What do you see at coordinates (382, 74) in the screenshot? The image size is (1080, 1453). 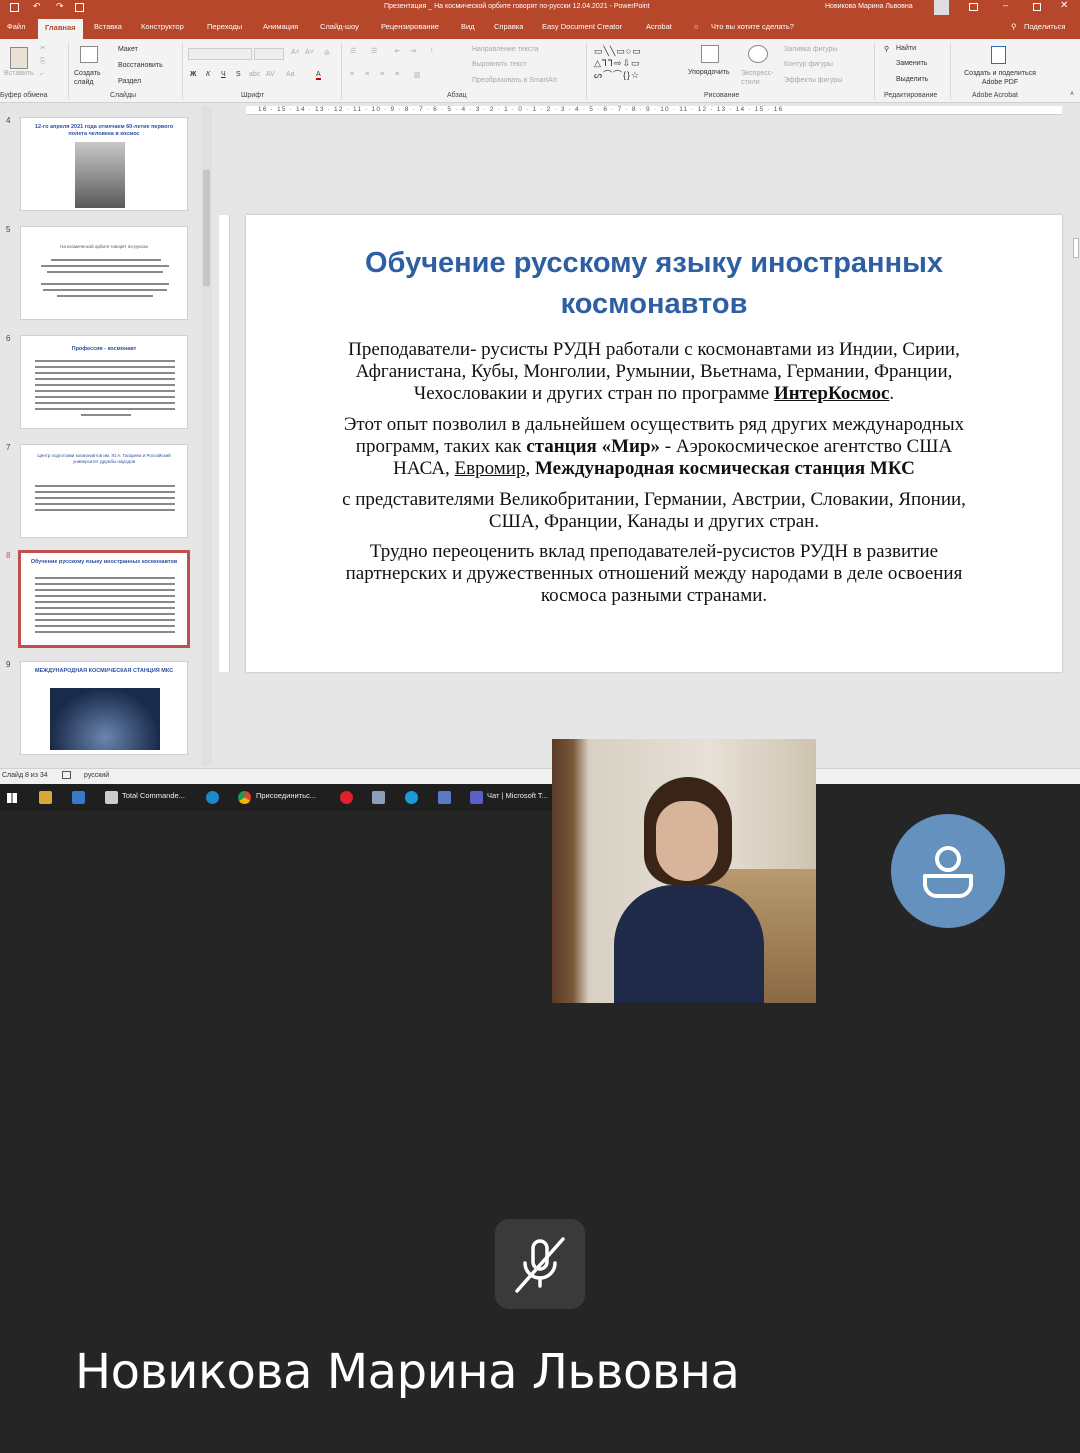 I see `align-right-icon: ≡` at bounding box center [382, 74].